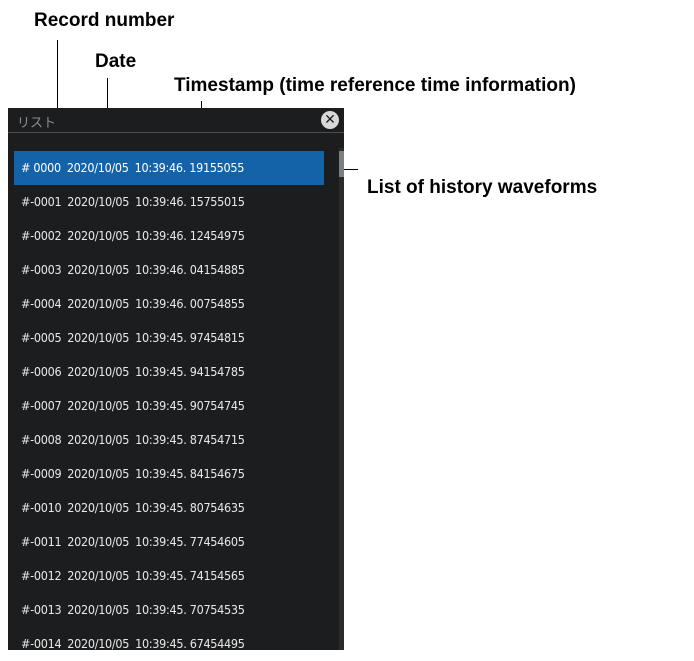 This screenshot has height=661, width=694. What do you see at coordinates (190, 473) in the screenshot?
I see `row-time: 10:39:45. 84154675` at bounding box center [190, 473].